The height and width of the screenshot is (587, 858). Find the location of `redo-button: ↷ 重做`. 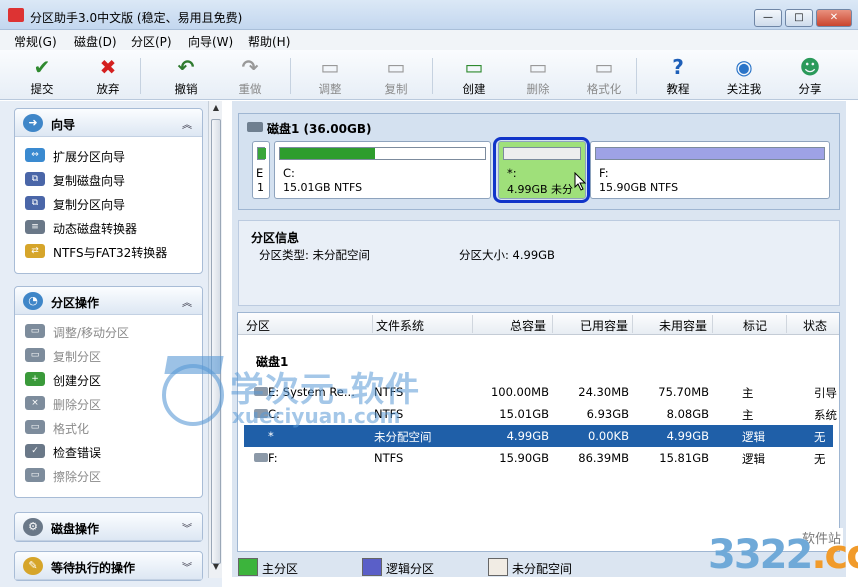

redo-button: ↷ 重做 is located at coordinates (250, 75).